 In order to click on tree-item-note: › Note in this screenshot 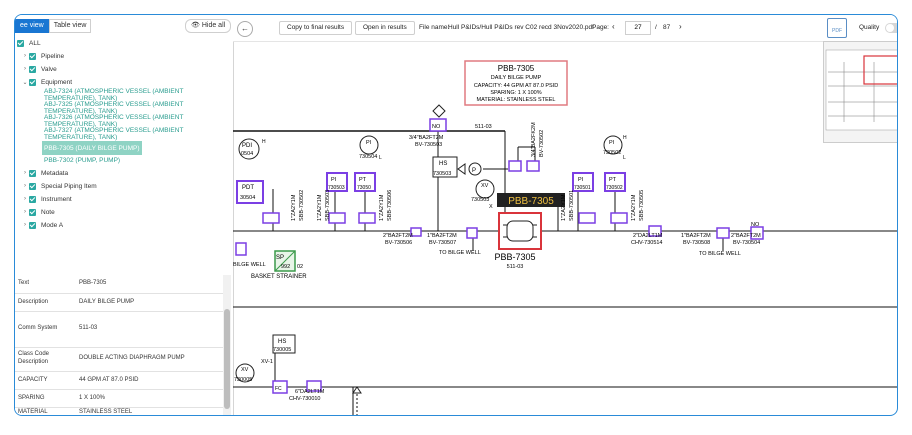, I will do `click(38, 212)`.